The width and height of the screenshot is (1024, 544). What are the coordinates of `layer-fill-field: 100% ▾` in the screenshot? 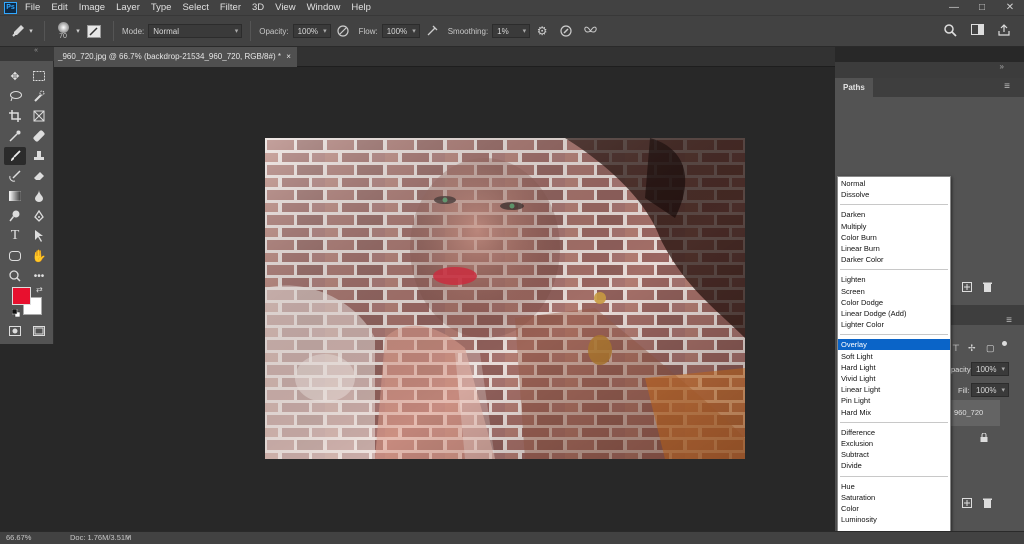 It's located at (990, 390).